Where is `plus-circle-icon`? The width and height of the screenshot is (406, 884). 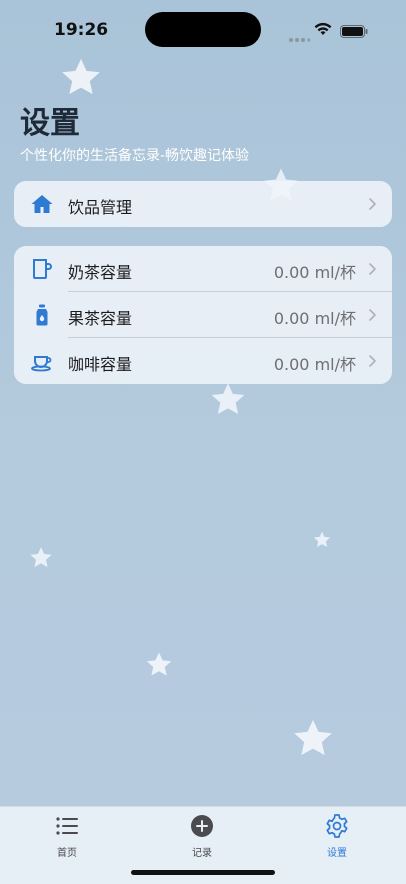 plus-circle-icon is located at coordinates (202, 826).